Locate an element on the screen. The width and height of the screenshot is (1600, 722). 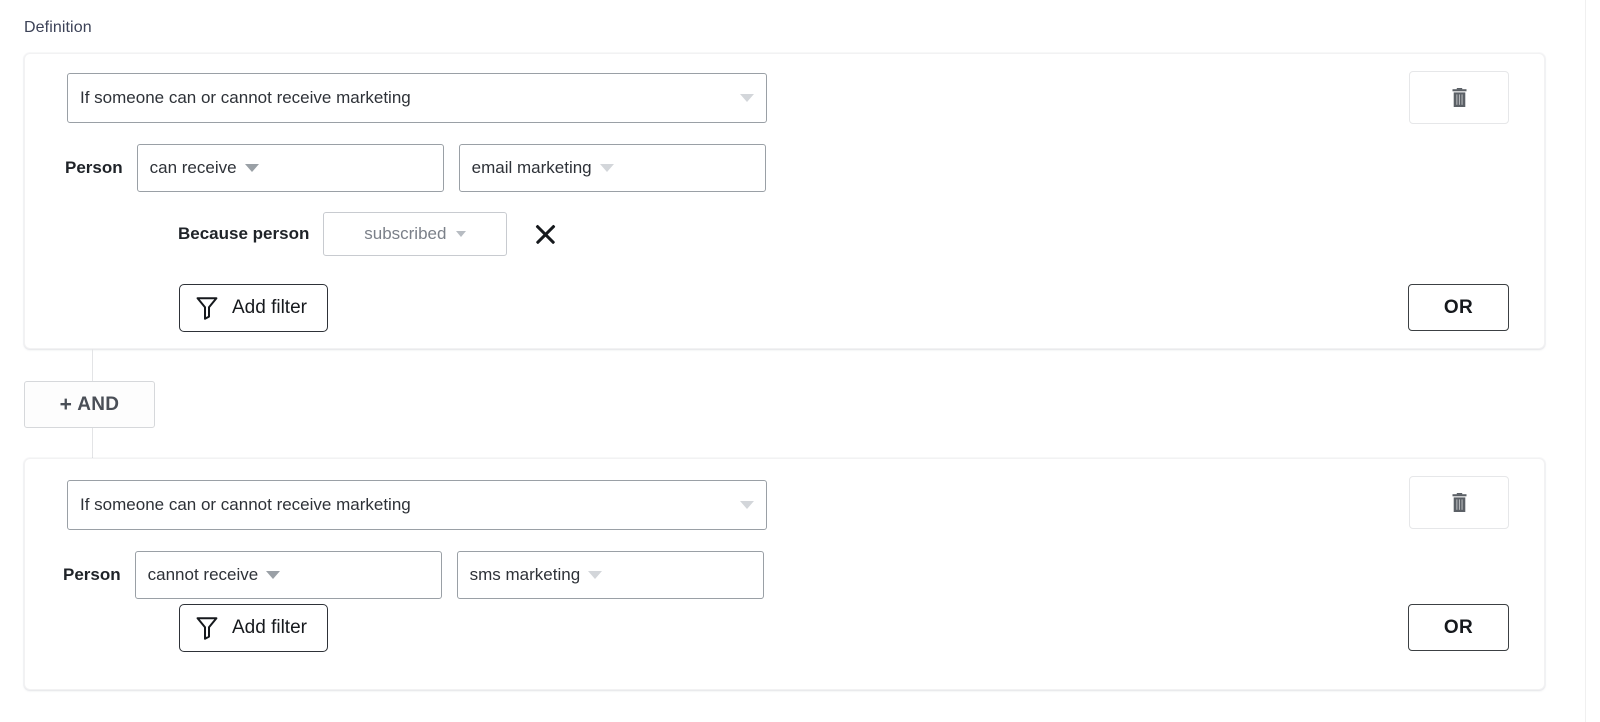
add-filter-label-2: Add filter is located at coordinates (269, 627).